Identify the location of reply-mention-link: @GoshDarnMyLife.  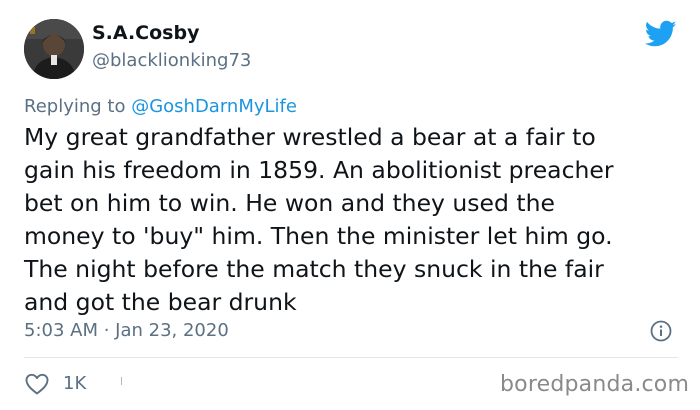
(214, 106).